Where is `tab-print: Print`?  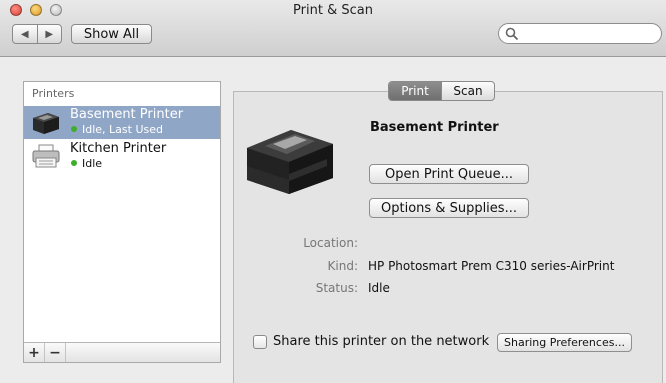
tab-print: Print is located at coordinates (415, 91).